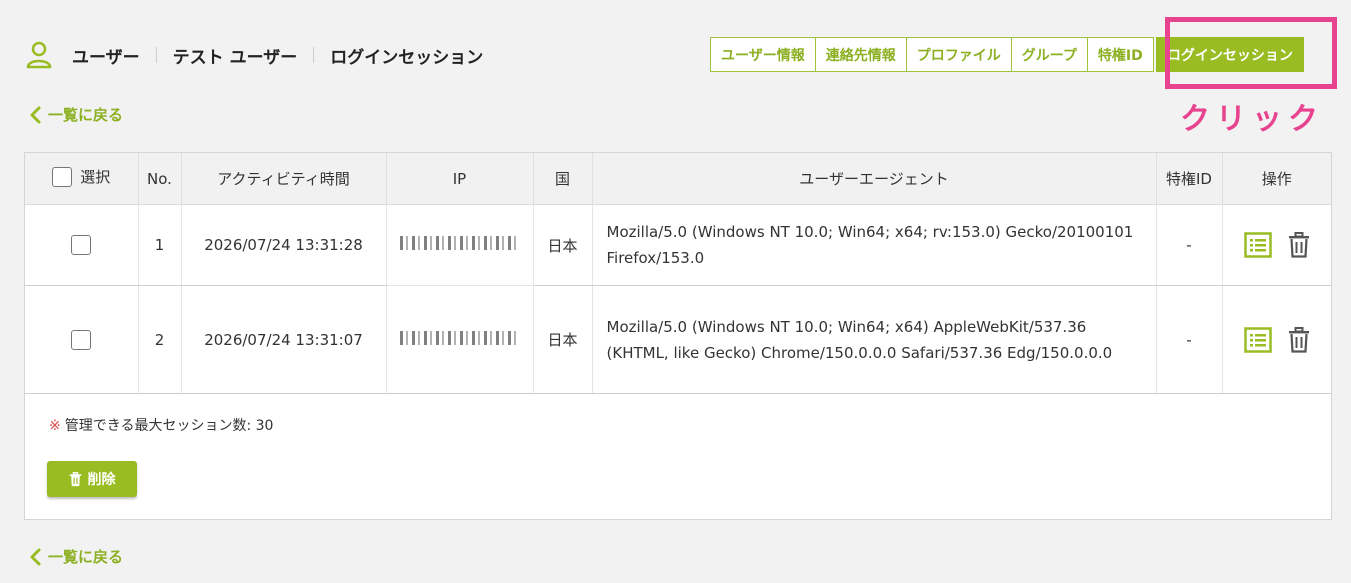 The height and width of the screenshot is (583, 1351). Describe the element at coordinates (101, 480) in the screenshot. I see `delete-button-label: 削除` at that location.